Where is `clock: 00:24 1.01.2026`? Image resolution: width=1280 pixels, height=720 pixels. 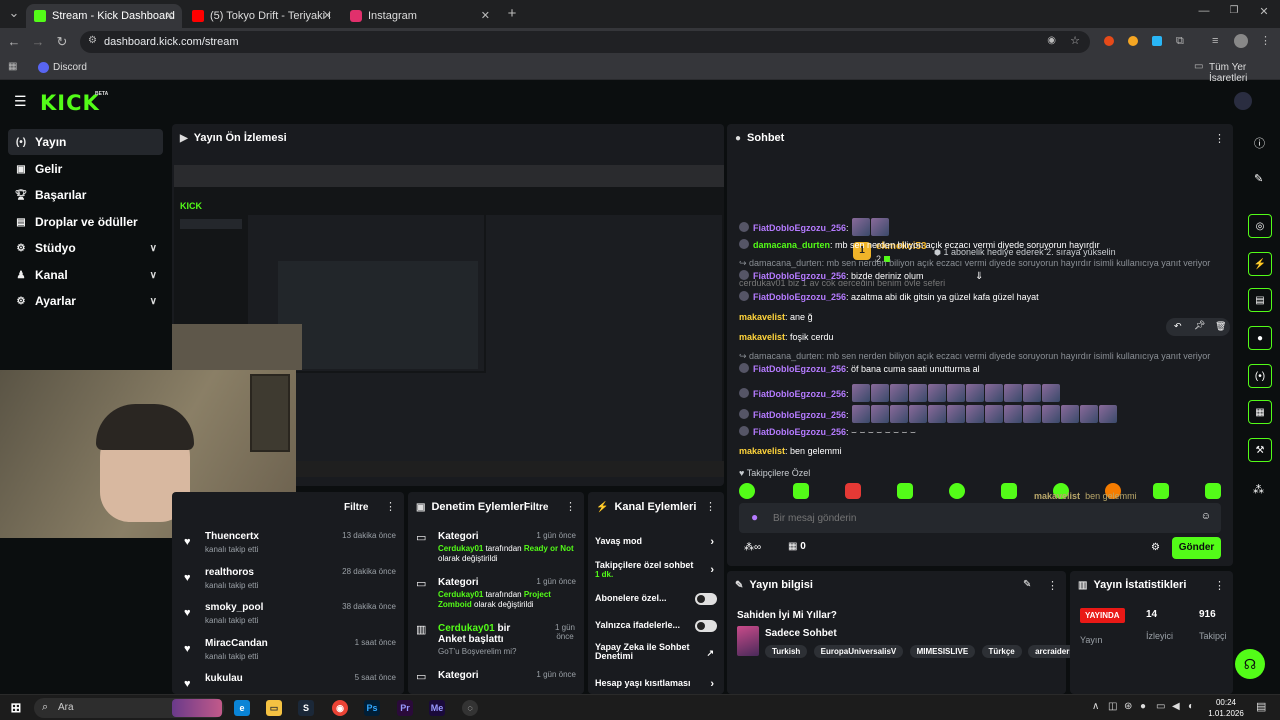 clock: 00:24 1.01.2026 is located at coordinates (1226, 708).